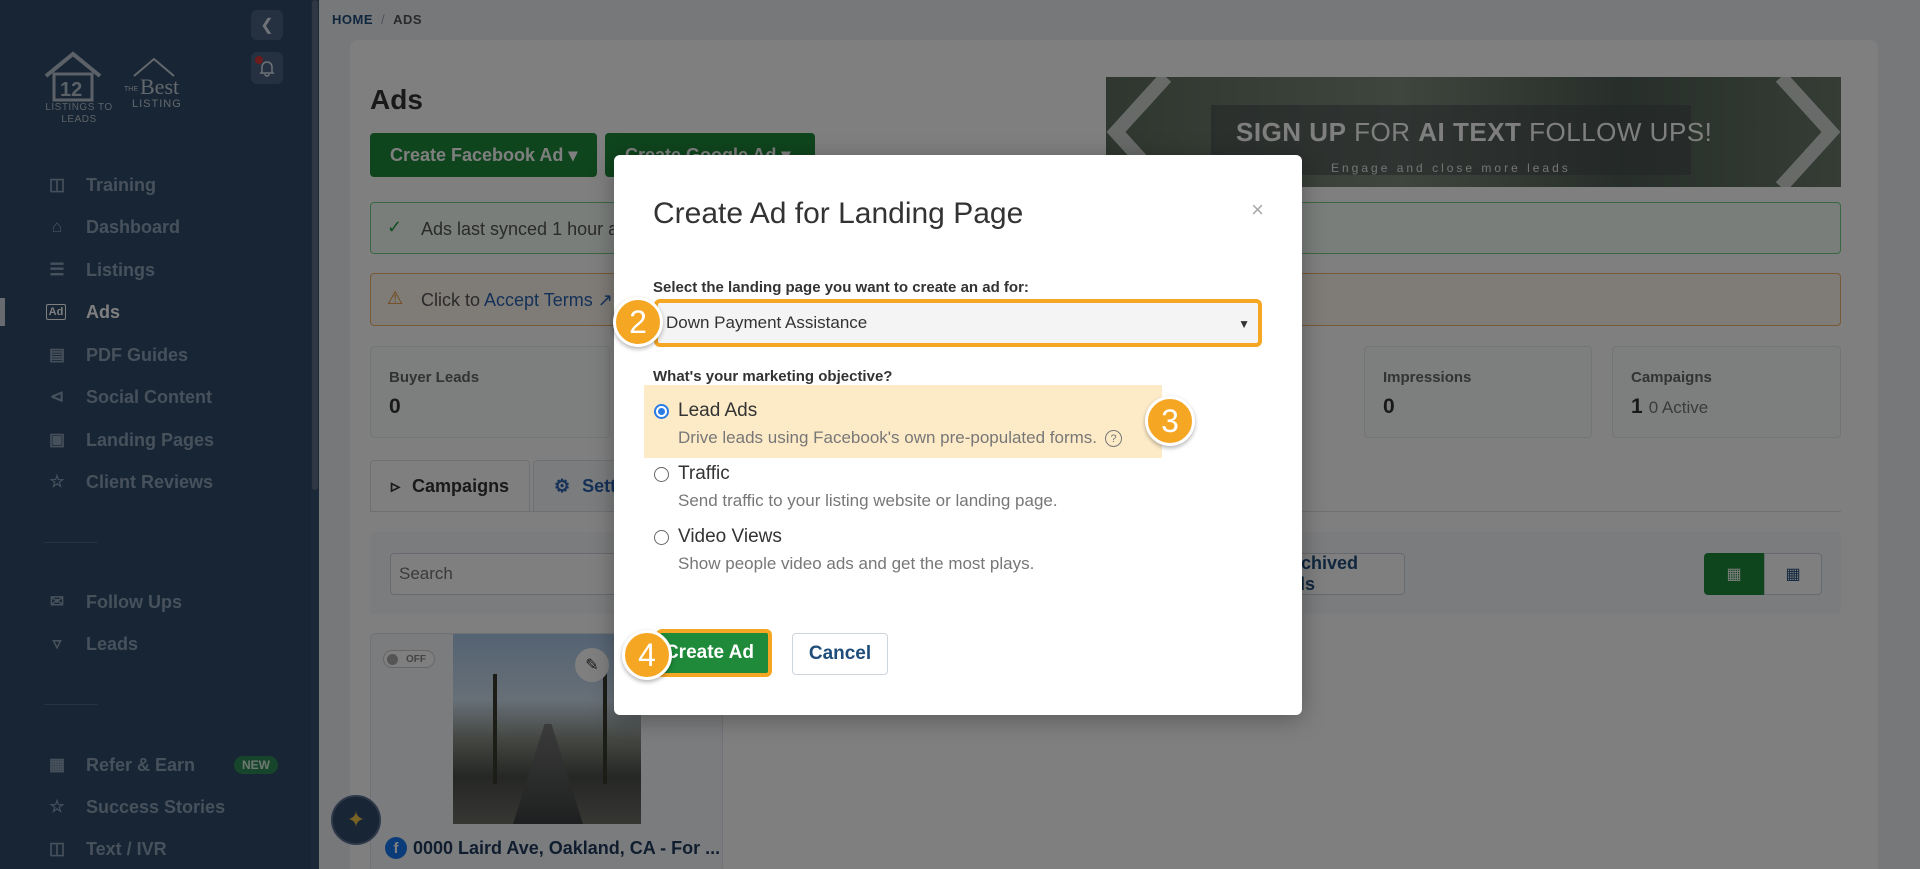 This screenshot has width=1920, height=869. I want to click on option-title: Video Views, so click(730, 536).